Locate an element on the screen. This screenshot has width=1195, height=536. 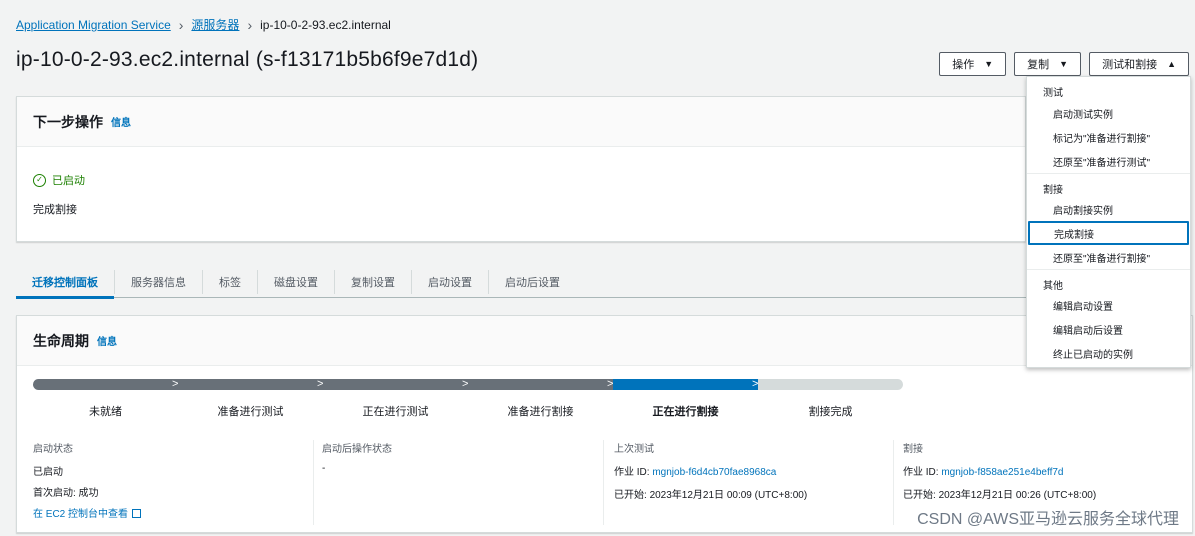
lifecycle-progress-bar: > > > > > is located at coordinates (468, 384).